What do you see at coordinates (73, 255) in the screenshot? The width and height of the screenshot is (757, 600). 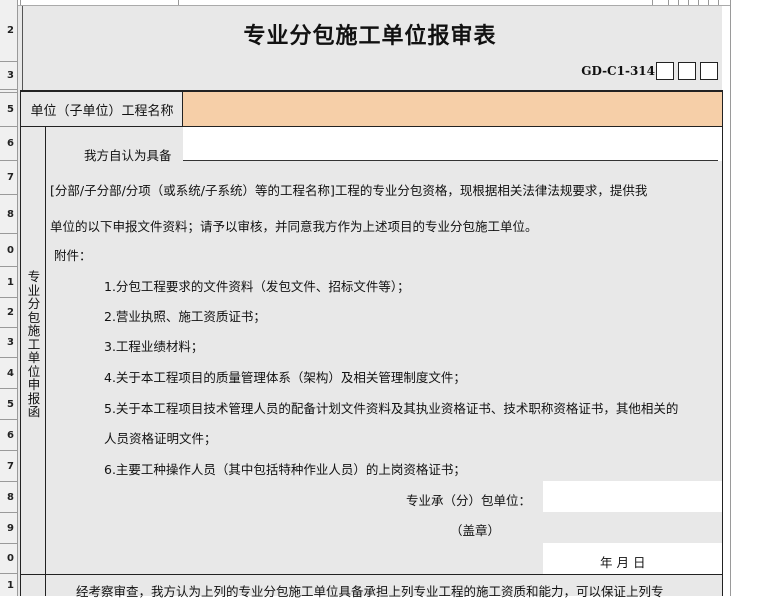 I see `attachments-label: 附件：` at bounding box center [73, 255].